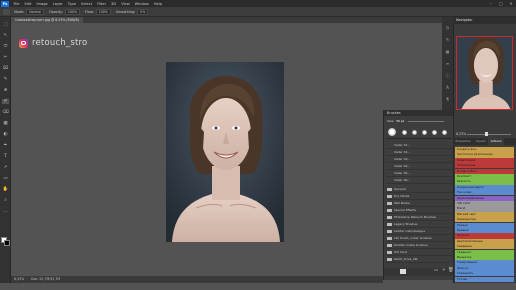 This screenshot has height=290, width=516. What do you see at coordinates (447, 51) in the screenshot?
I see `swatches-icon: ▦` at bounding box center [447, 51].